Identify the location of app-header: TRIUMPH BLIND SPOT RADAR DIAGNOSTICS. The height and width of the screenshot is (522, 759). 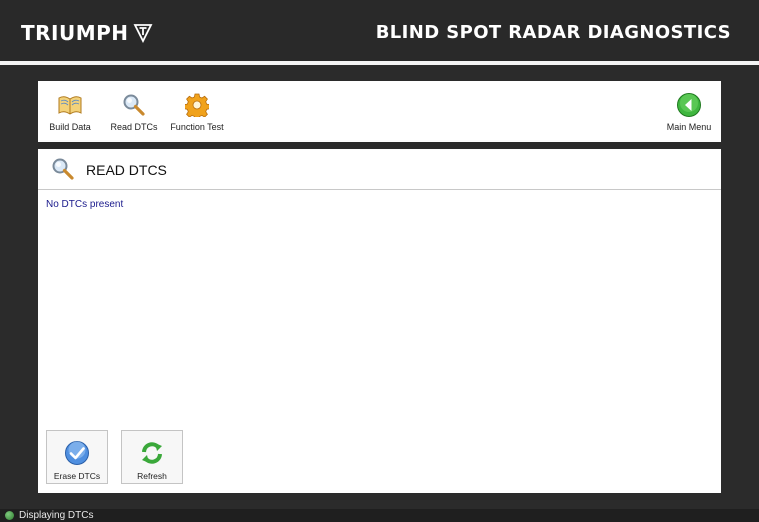
(379, 30).